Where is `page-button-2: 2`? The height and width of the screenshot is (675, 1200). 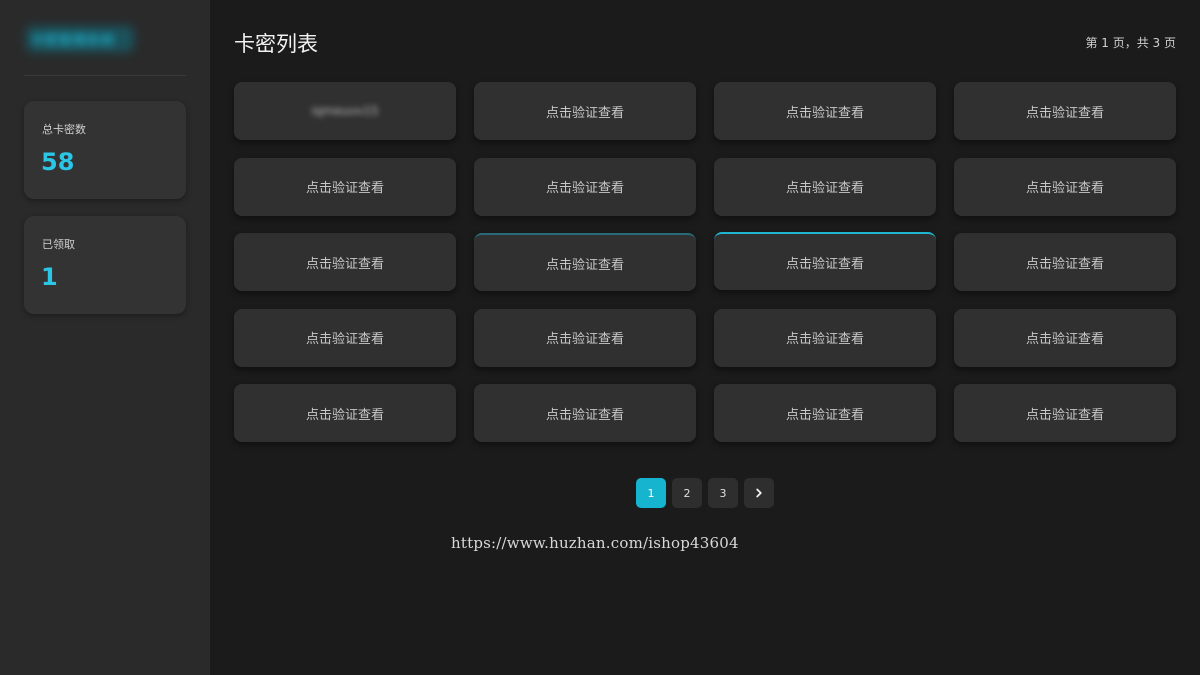 page-button-2: 2 is located at coordinates (687, 493).